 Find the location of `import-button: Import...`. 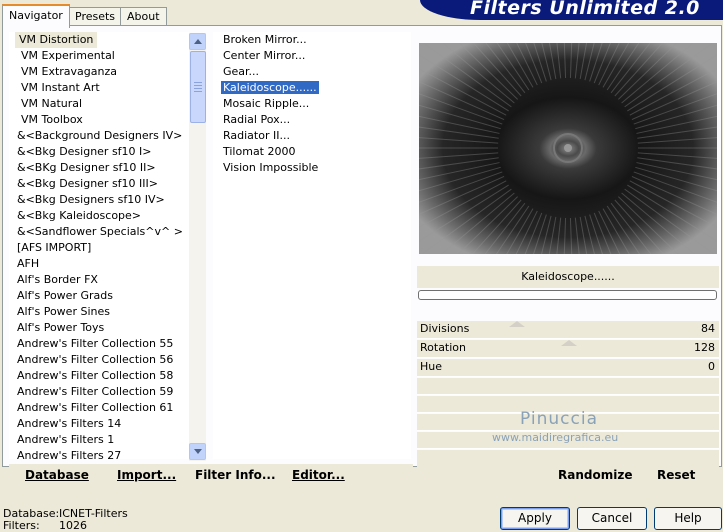

import-button: Import... is located at coordinates (146, 475).